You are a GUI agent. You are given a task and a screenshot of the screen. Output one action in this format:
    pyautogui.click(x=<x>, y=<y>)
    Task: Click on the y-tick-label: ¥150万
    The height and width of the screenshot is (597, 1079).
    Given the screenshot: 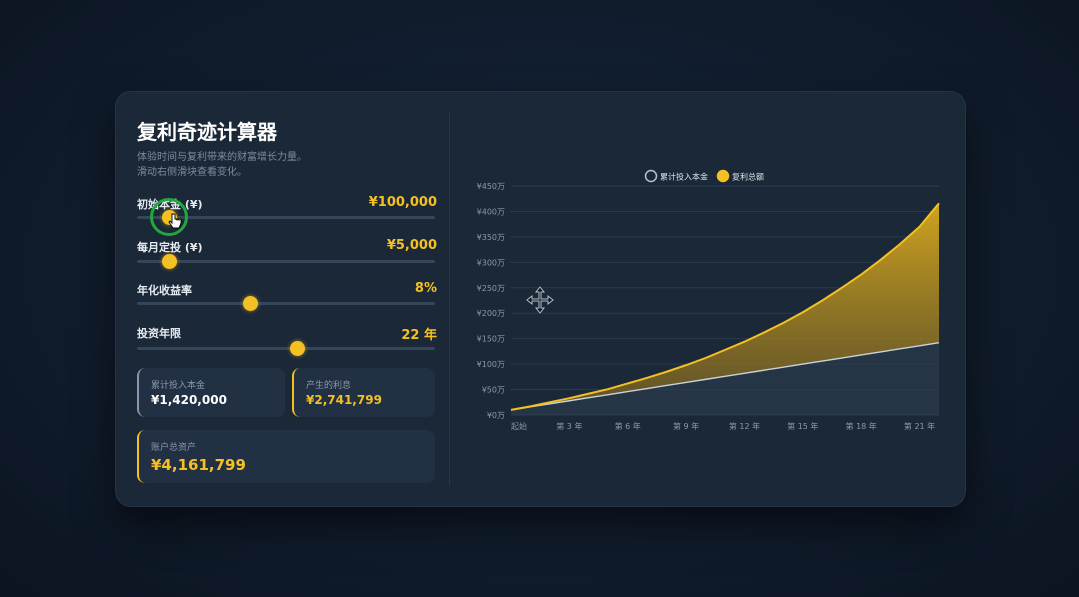 What is the action you would take?
    pyautogui.click(x=491, y=339)
    